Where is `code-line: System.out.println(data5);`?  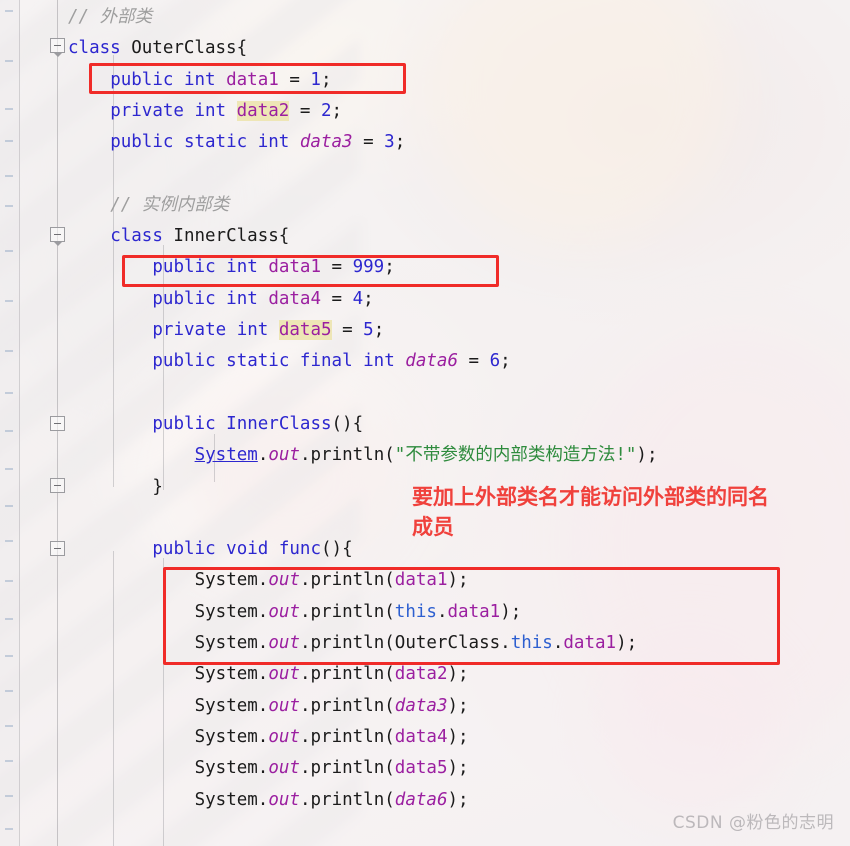
code-line: System.out.println(data5); is located at coordinates (425, 768).